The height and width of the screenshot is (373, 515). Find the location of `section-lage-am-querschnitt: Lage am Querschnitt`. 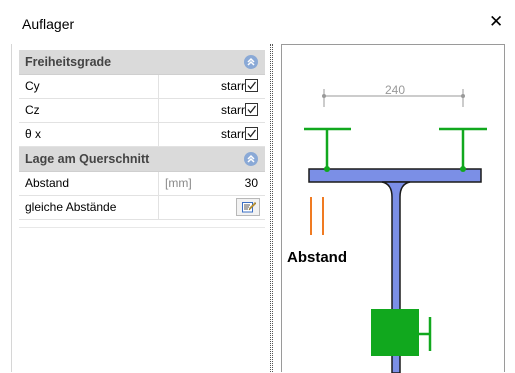

section-lage-am-querschnitt: Lage am Querschnitt is located at coordinates (142, 159).